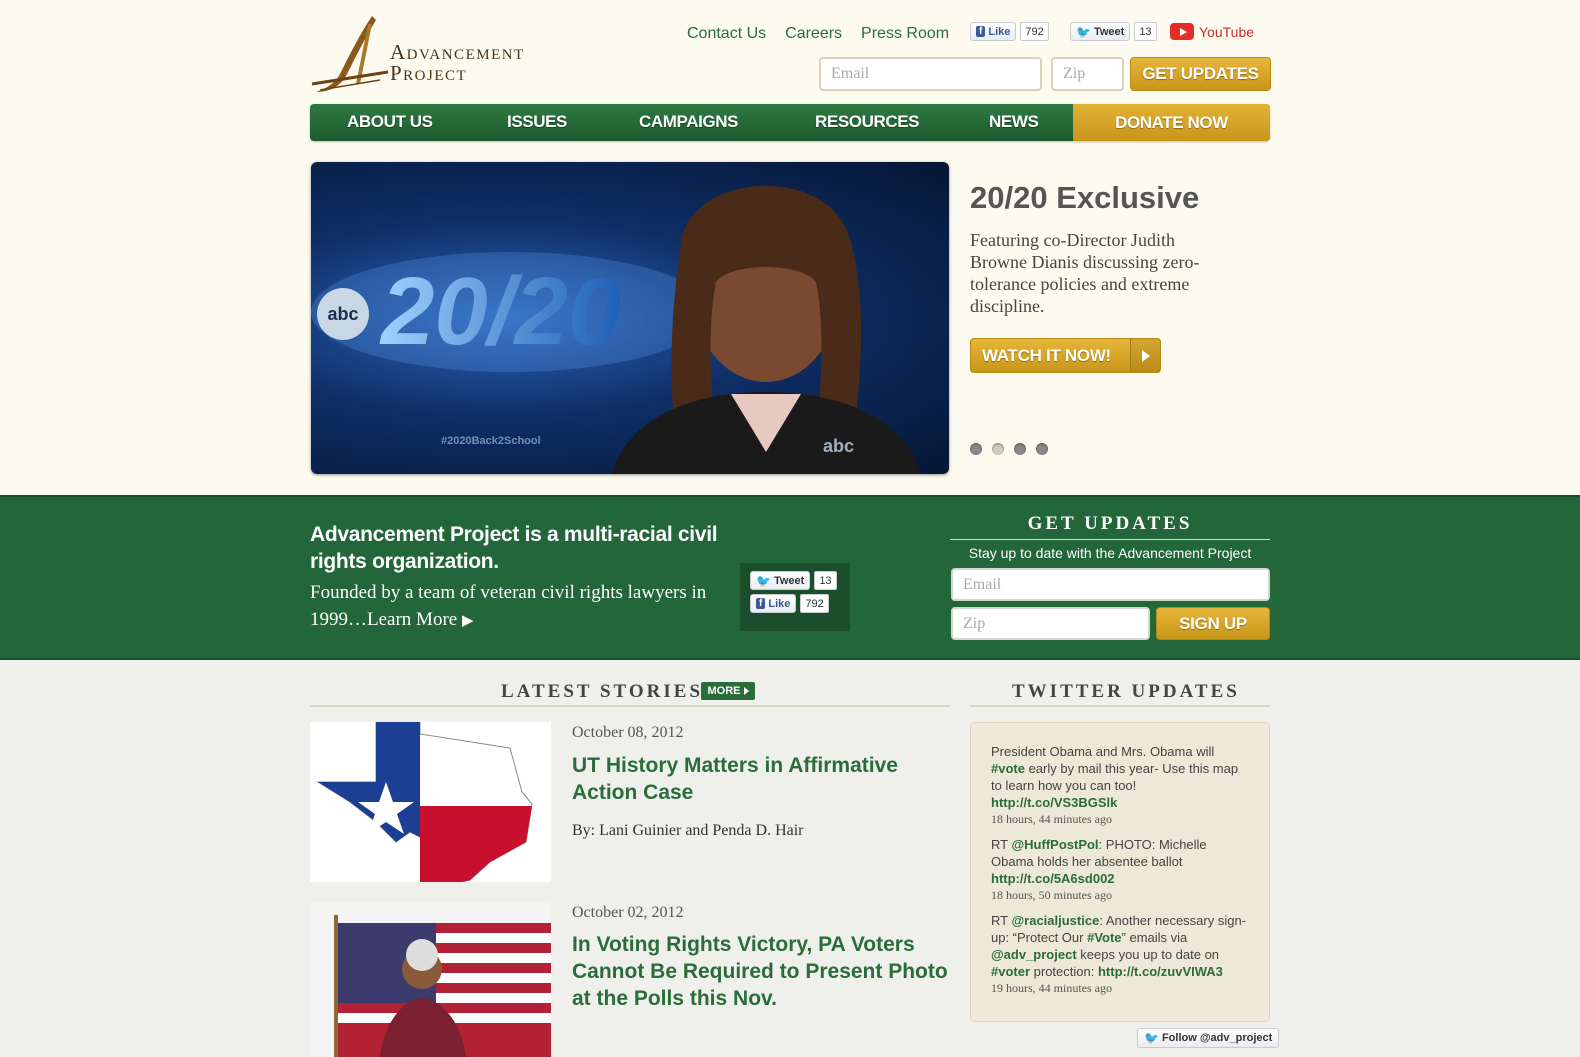 The image size is (1580, 1057). Describe the element at coordinates (1034, 954) in the screenshot. I see `mention-link: @adv_project` at that location.